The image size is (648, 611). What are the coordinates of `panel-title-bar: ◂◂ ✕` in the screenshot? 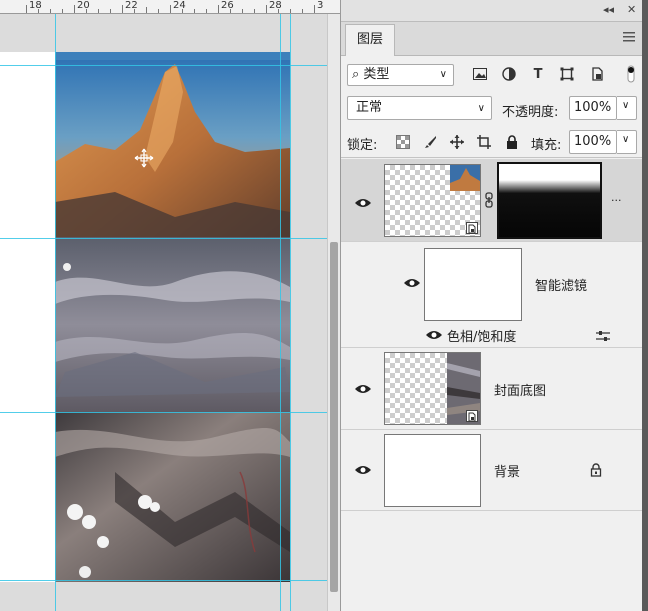 It's located at (492, 11).